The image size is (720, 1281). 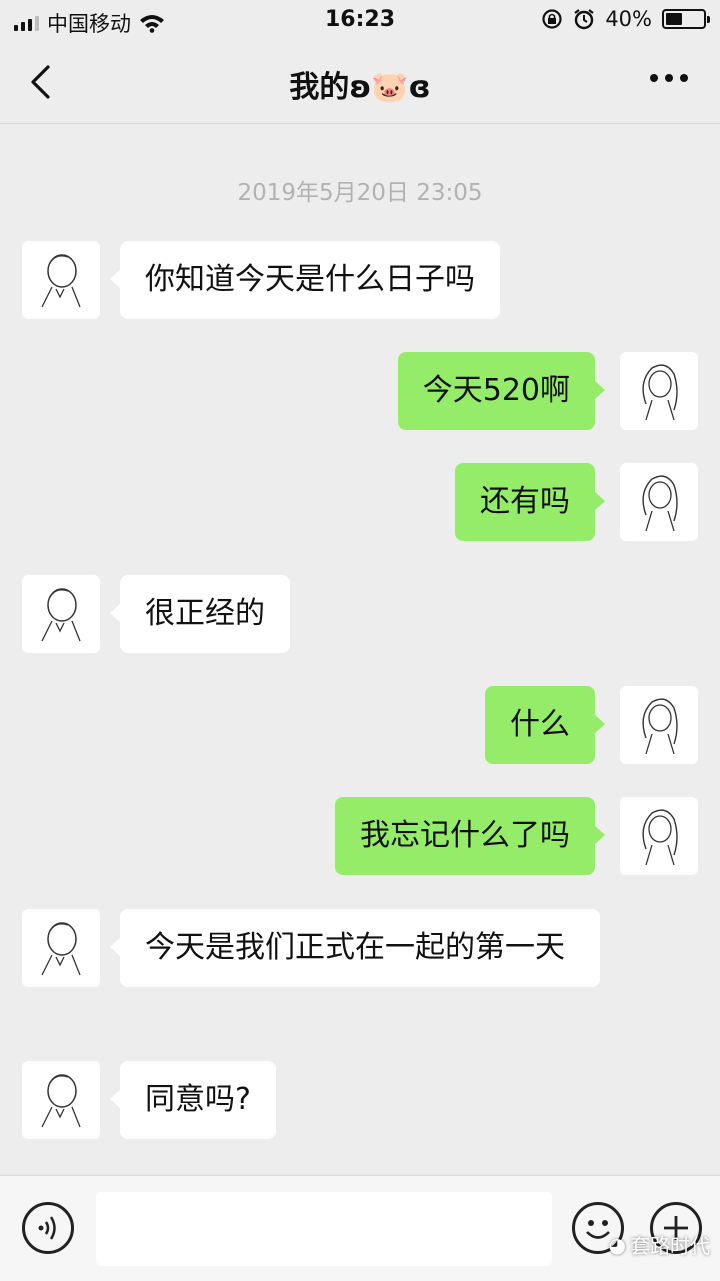 What do you see at coordinates (360, 20) in the screenshot?
I see `status-bar: 中国移动 16:23 40%` at bounding box center [360, 20].